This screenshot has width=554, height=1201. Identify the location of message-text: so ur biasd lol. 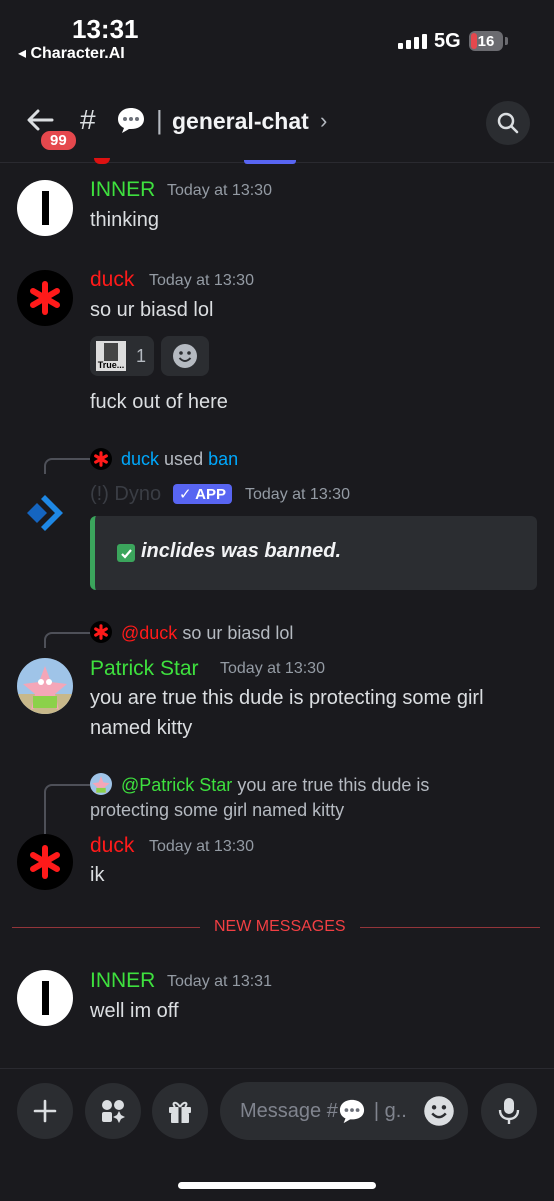
(152, 310).